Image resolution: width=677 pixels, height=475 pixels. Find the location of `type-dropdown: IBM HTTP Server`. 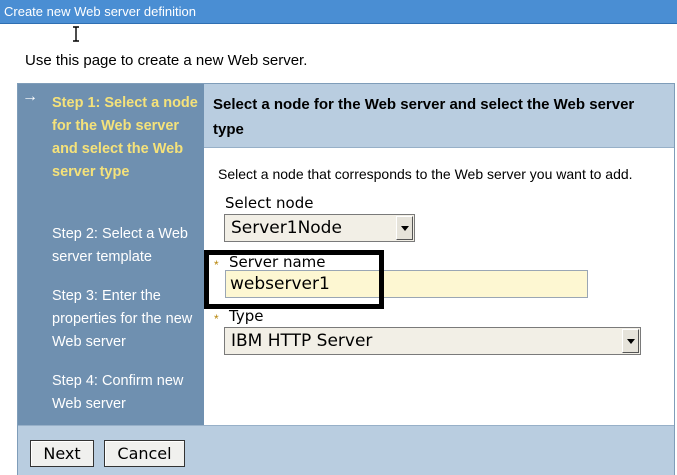

type-dropdown: IBM HTTP Server is located at coordinates (432, 341).